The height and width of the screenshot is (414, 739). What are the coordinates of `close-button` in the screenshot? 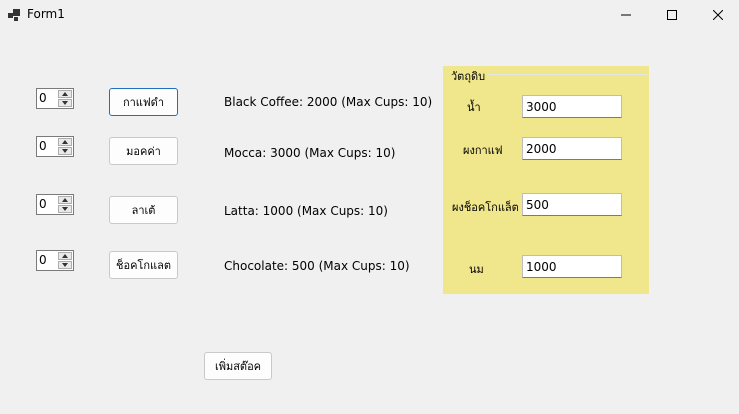 It's located at (717, 15).